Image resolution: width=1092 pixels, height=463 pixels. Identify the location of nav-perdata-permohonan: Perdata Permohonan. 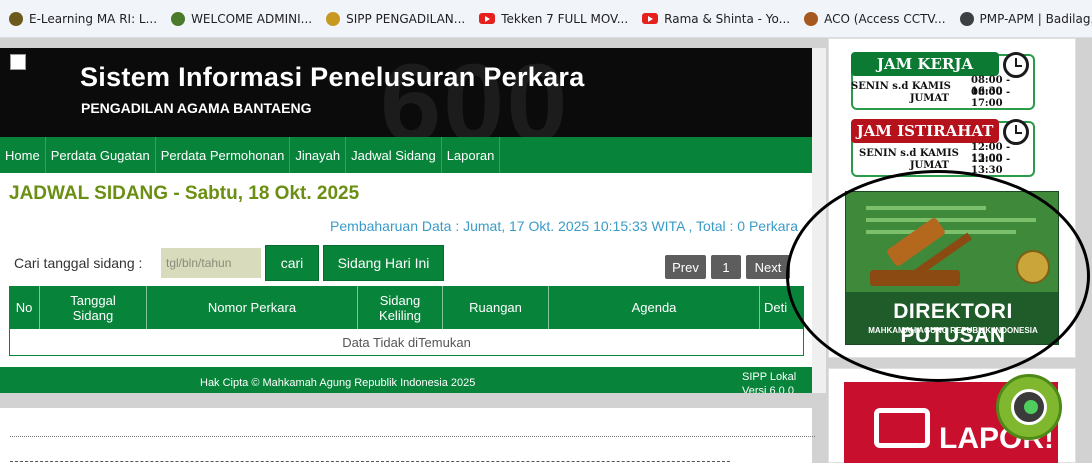
(223, 155).